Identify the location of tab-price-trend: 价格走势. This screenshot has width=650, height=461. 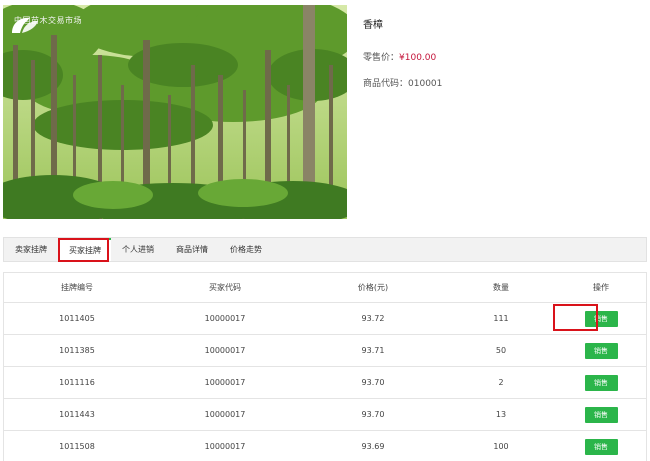
(246, 249).